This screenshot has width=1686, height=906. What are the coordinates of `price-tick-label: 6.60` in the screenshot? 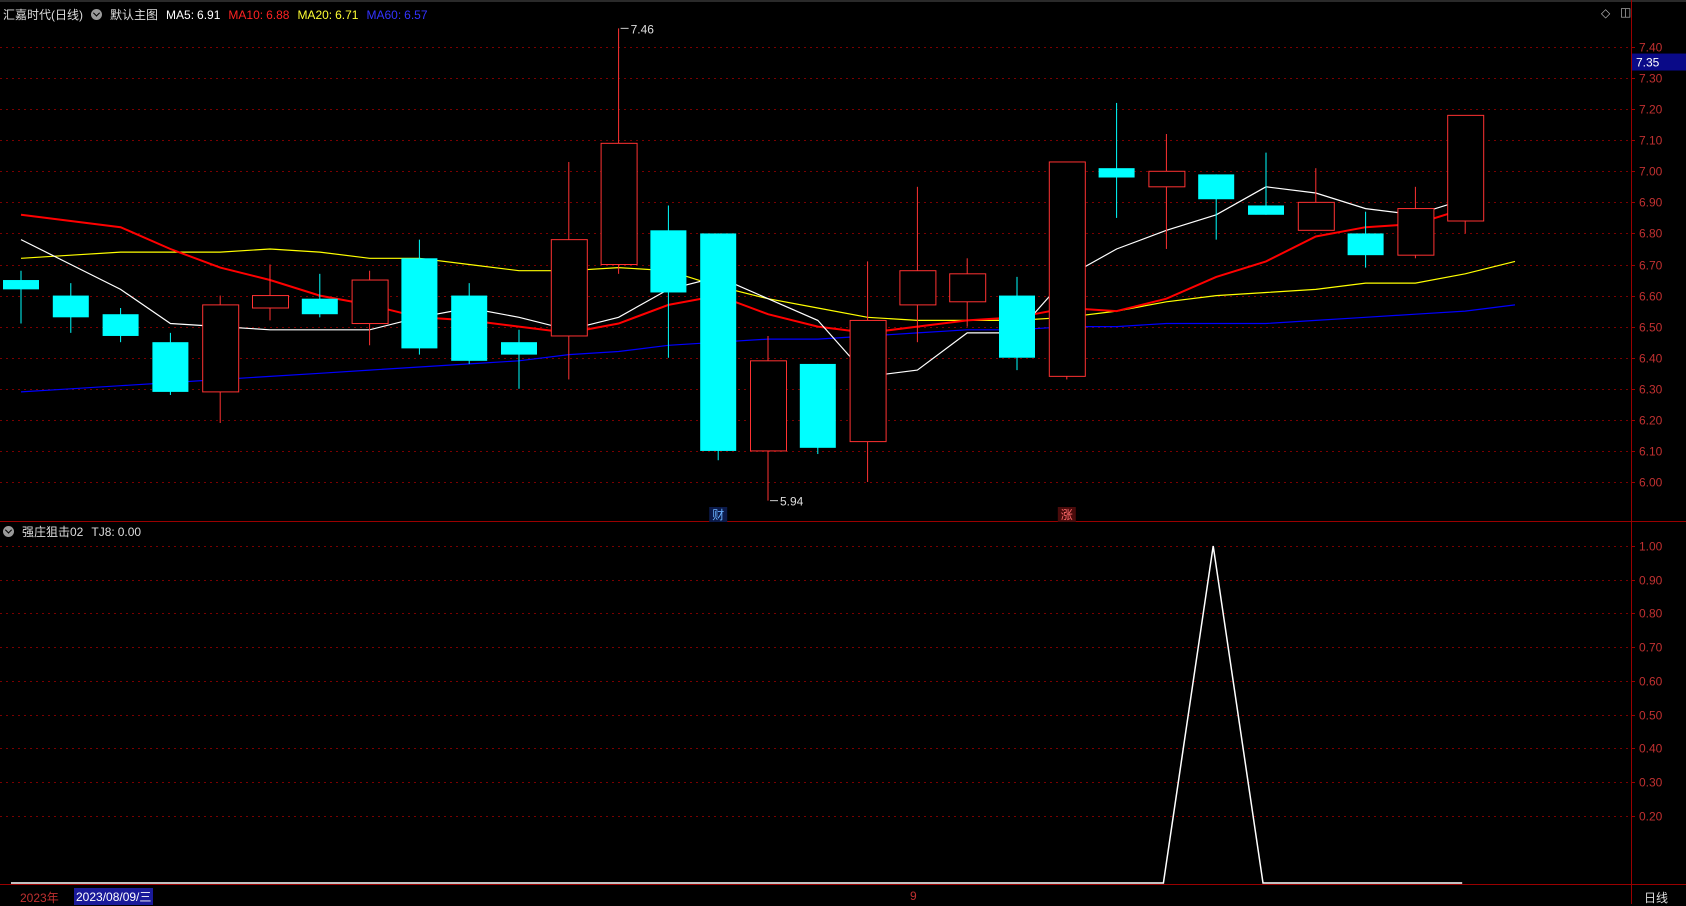 It's located at (1651, 297).